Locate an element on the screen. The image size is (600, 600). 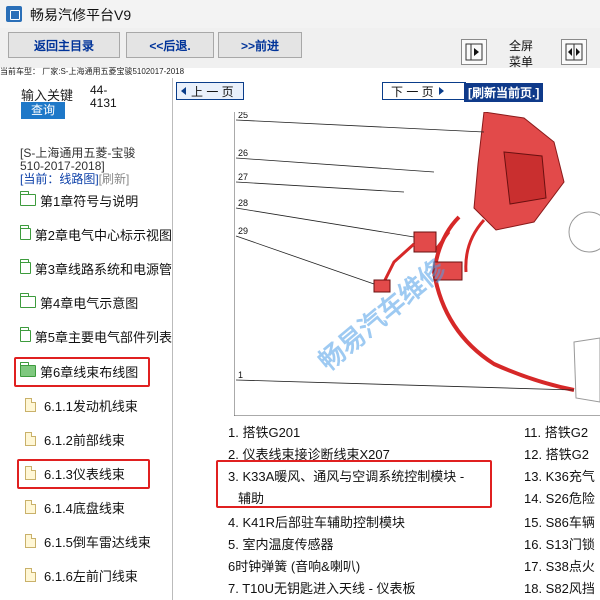
refresh-page-link: [刷新当前页.] is located at coordinates (504, 92).